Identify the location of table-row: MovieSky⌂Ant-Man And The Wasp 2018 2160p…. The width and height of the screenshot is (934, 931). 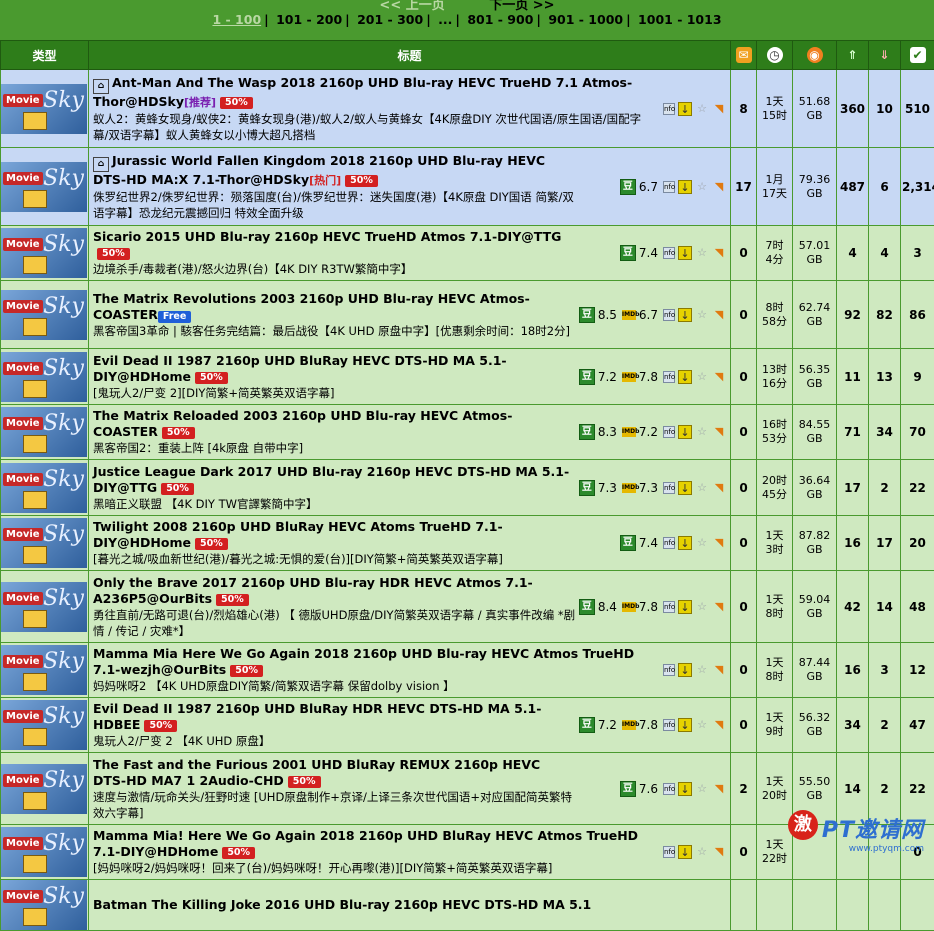
(467, 109).